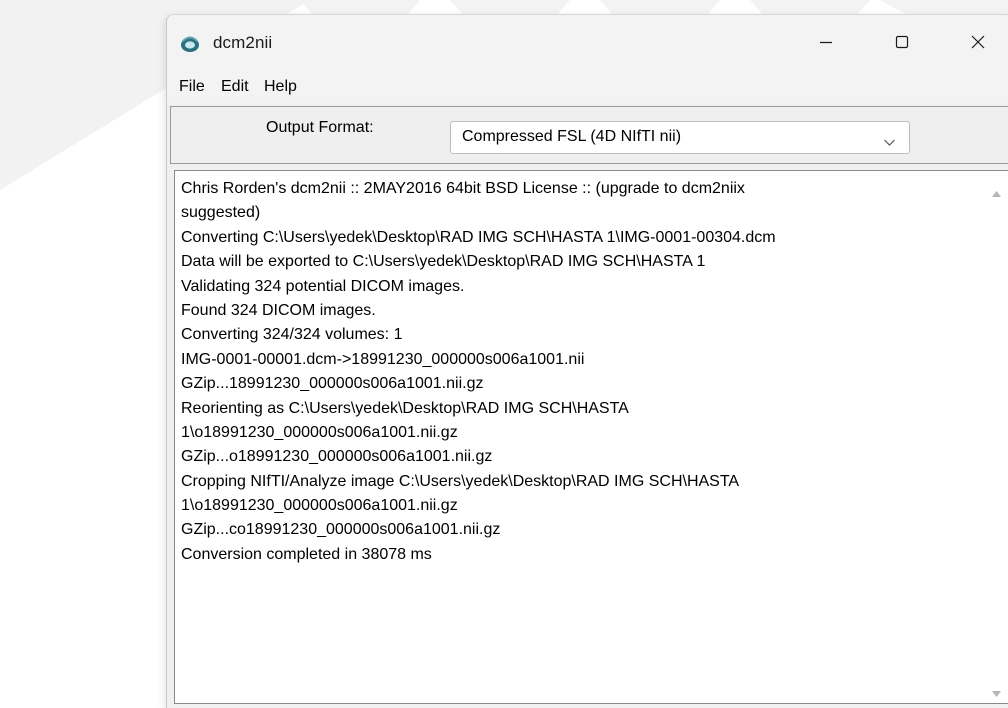 The image size is (1008, 708). Describe the element at coordinates (306, 554) in the screenshot. I see `log-line: Conversion completed in 38078 ms` at that location.